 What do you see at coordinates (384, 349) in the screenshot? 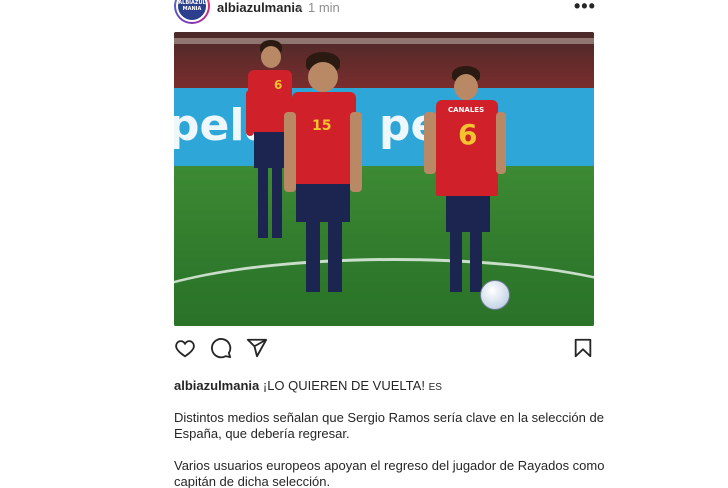
I see `action-bar` at bounding box center [384, 349].